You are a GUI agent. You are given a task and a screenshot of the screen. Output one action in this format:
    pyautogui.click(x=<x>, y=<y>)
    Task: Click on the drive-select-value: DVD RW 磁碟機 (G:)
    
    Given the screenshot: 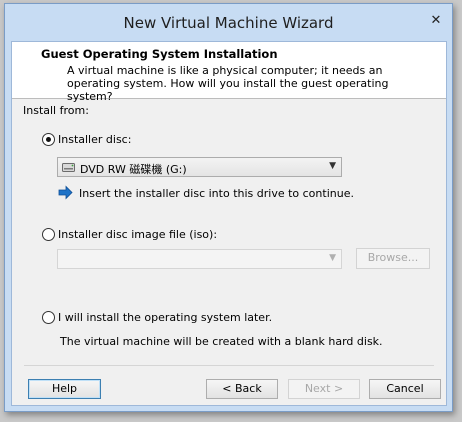 What is the action you would take?
    pyautogui.click(x=133, y=169)
    